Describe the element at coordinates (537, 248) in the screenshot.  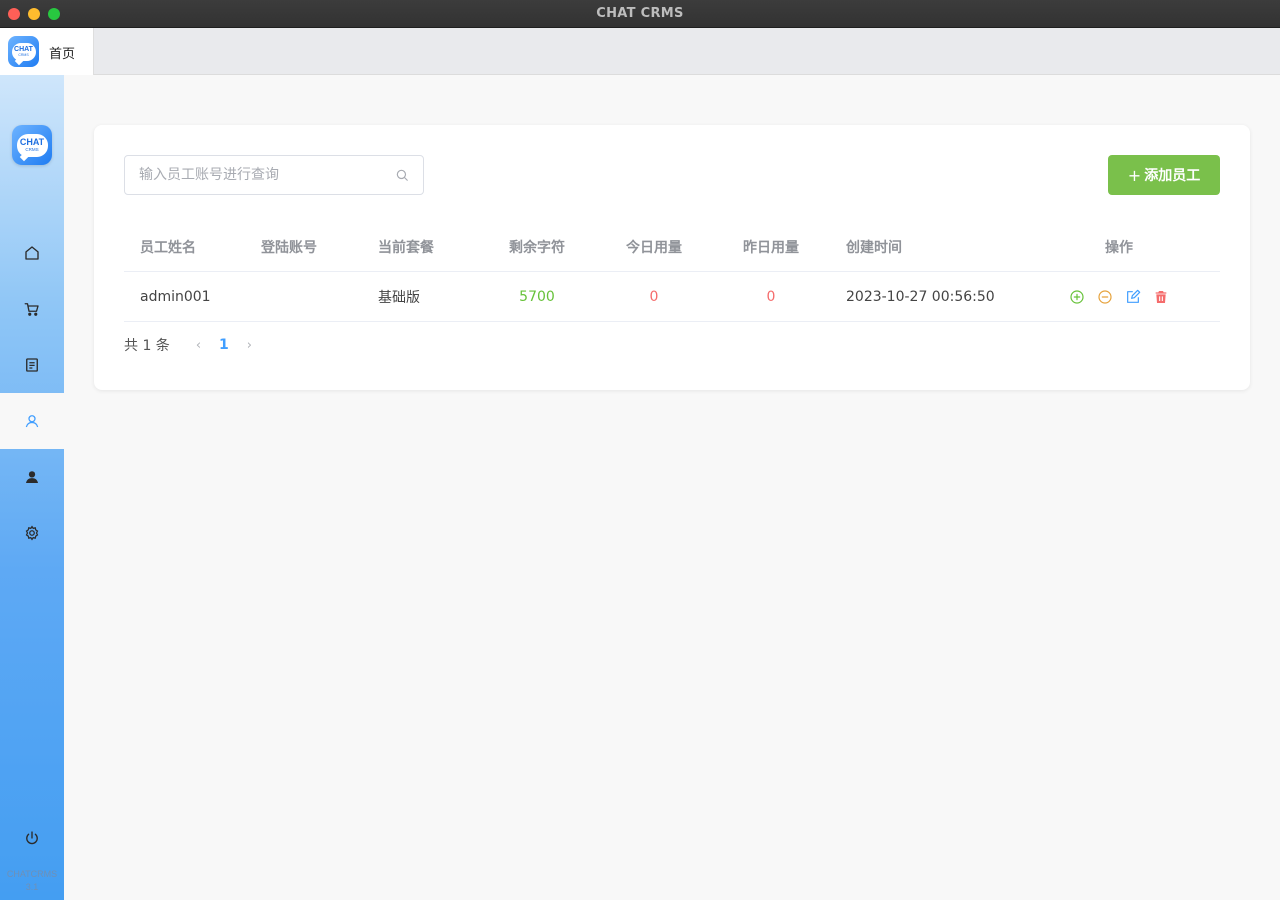
I see `column-header-remaining: 剩余字符` at that location.